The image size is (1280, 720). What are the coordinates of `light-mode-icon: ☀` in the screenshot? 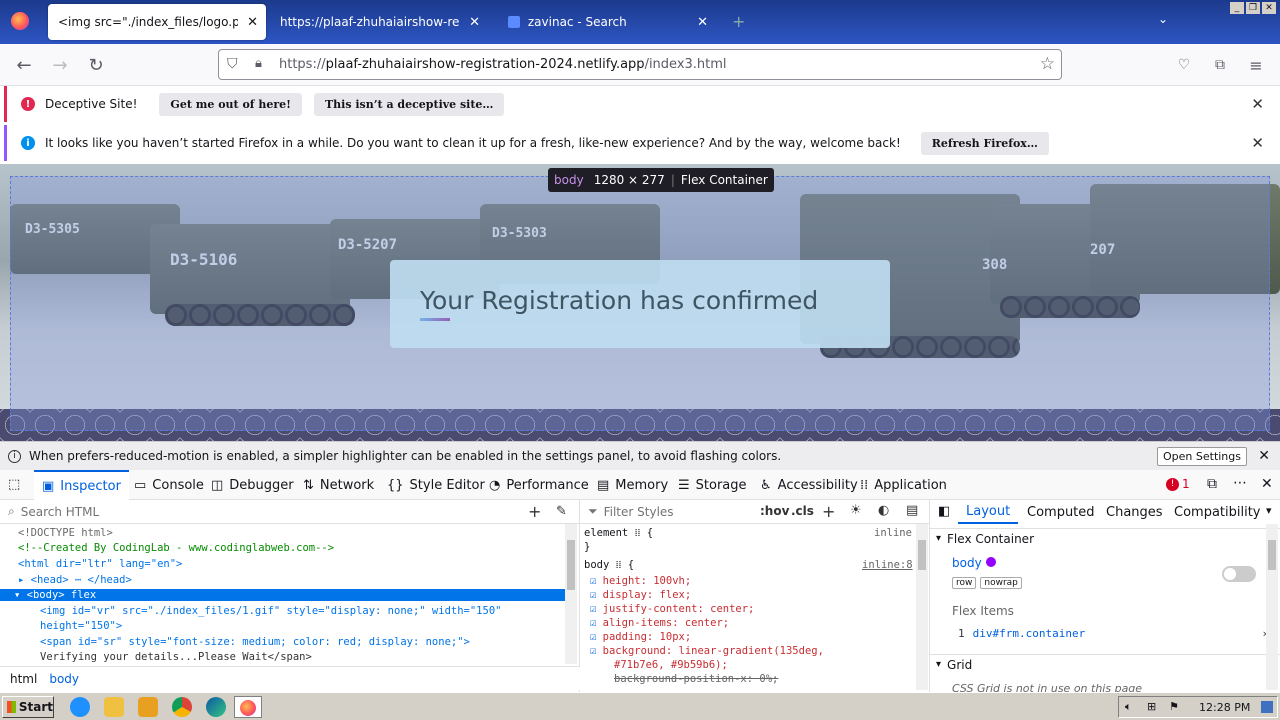 It's located at (856, 510).